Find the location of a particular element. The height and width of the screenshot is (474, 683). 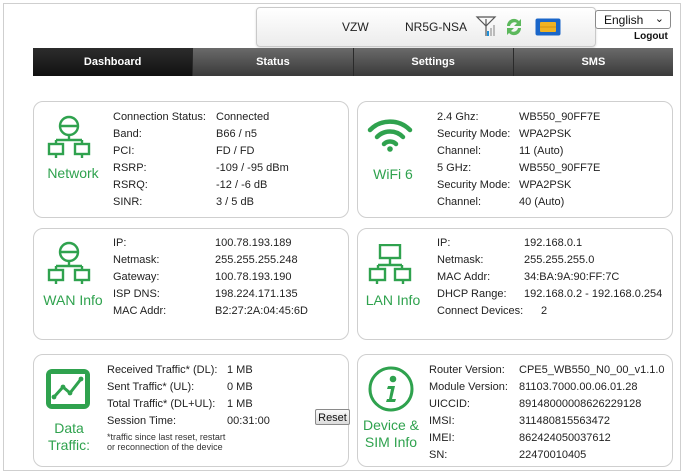

wifi-label: 5 GHz: is located at coordinates (454, 168).